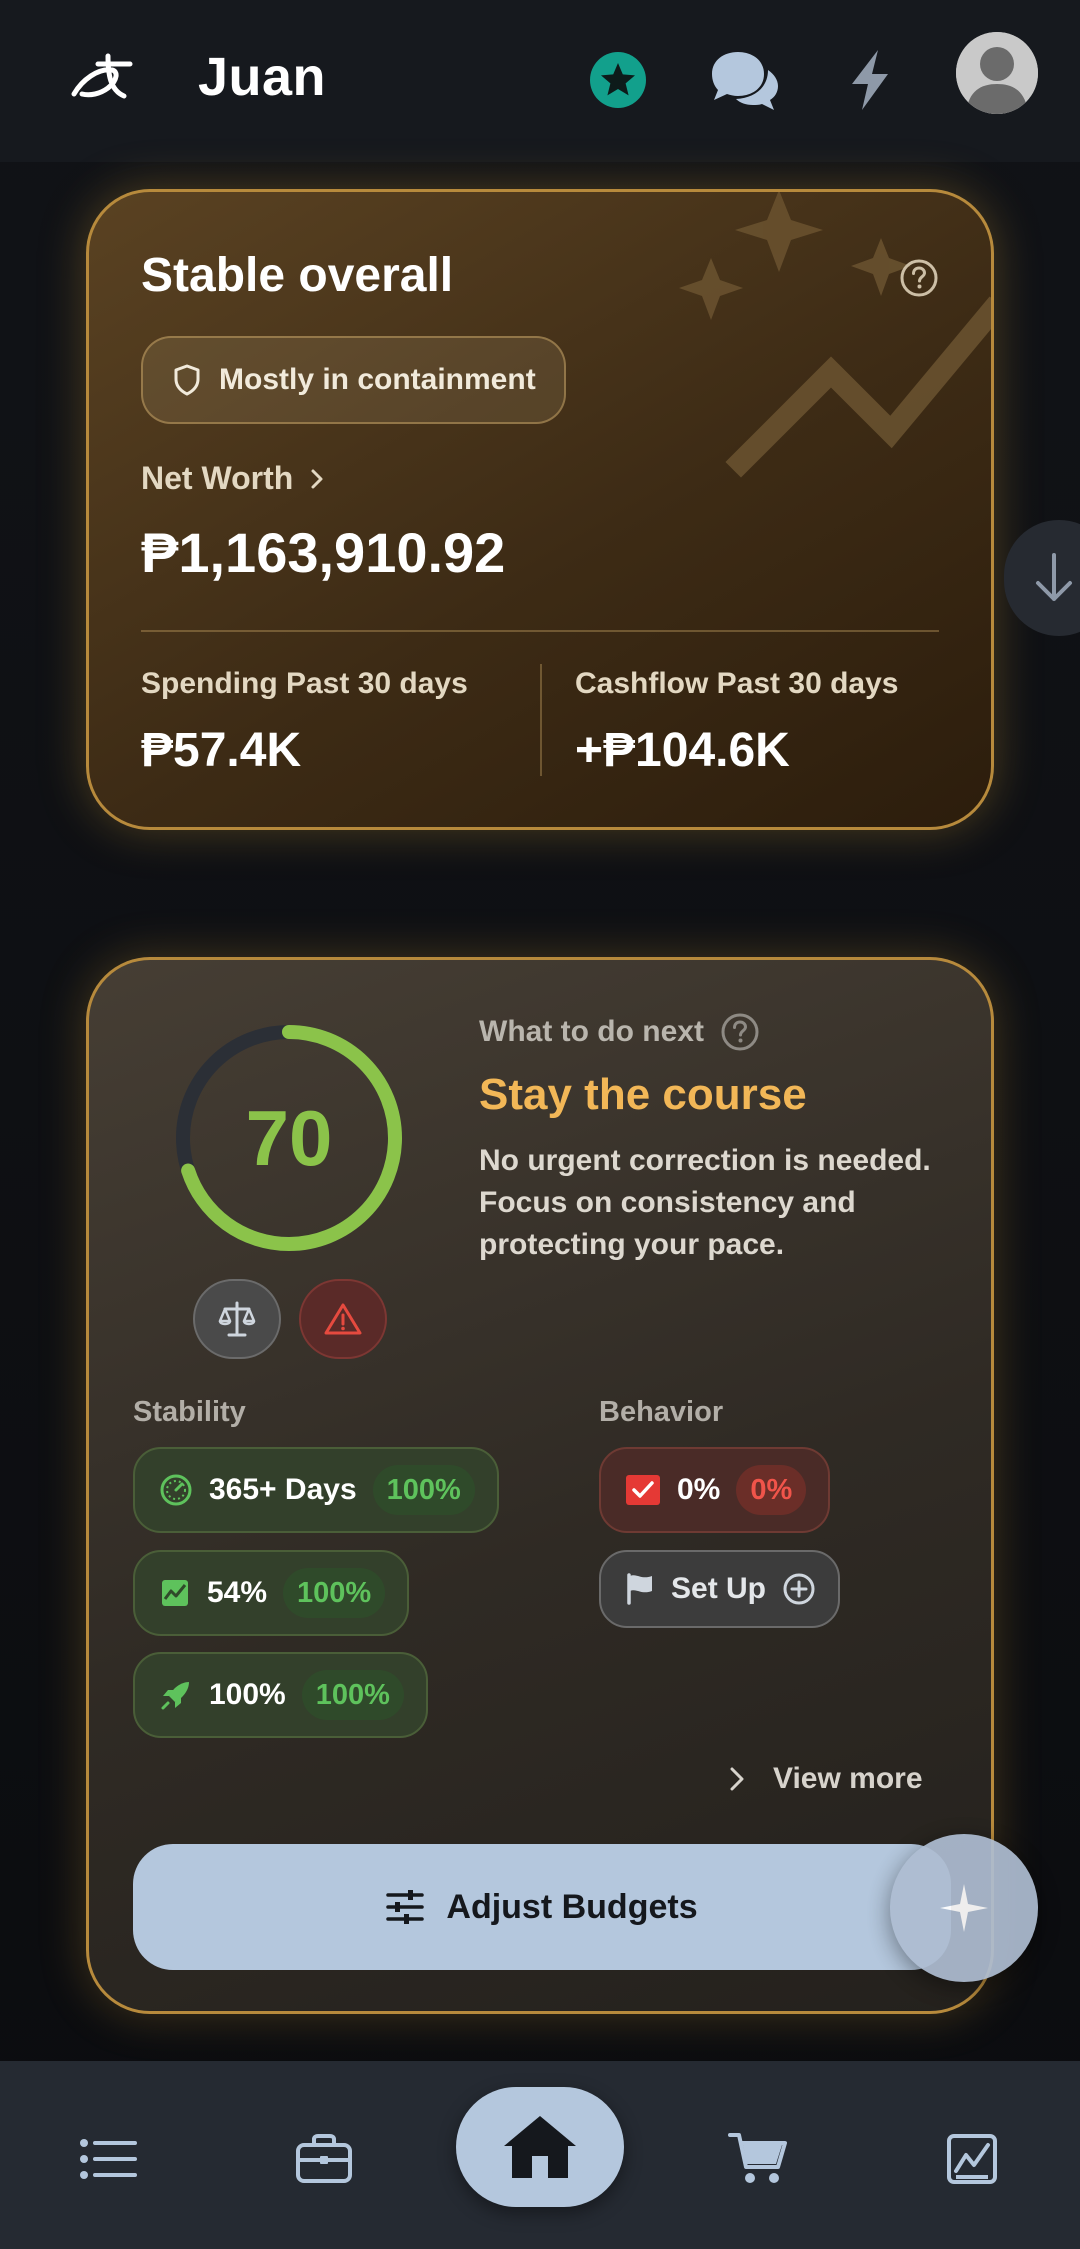 This screenshot has width=1080, height=2249. Describe the element at coordinates (661, 1412) in the screenshot. I see `behavior-label: Behavior` at that location.